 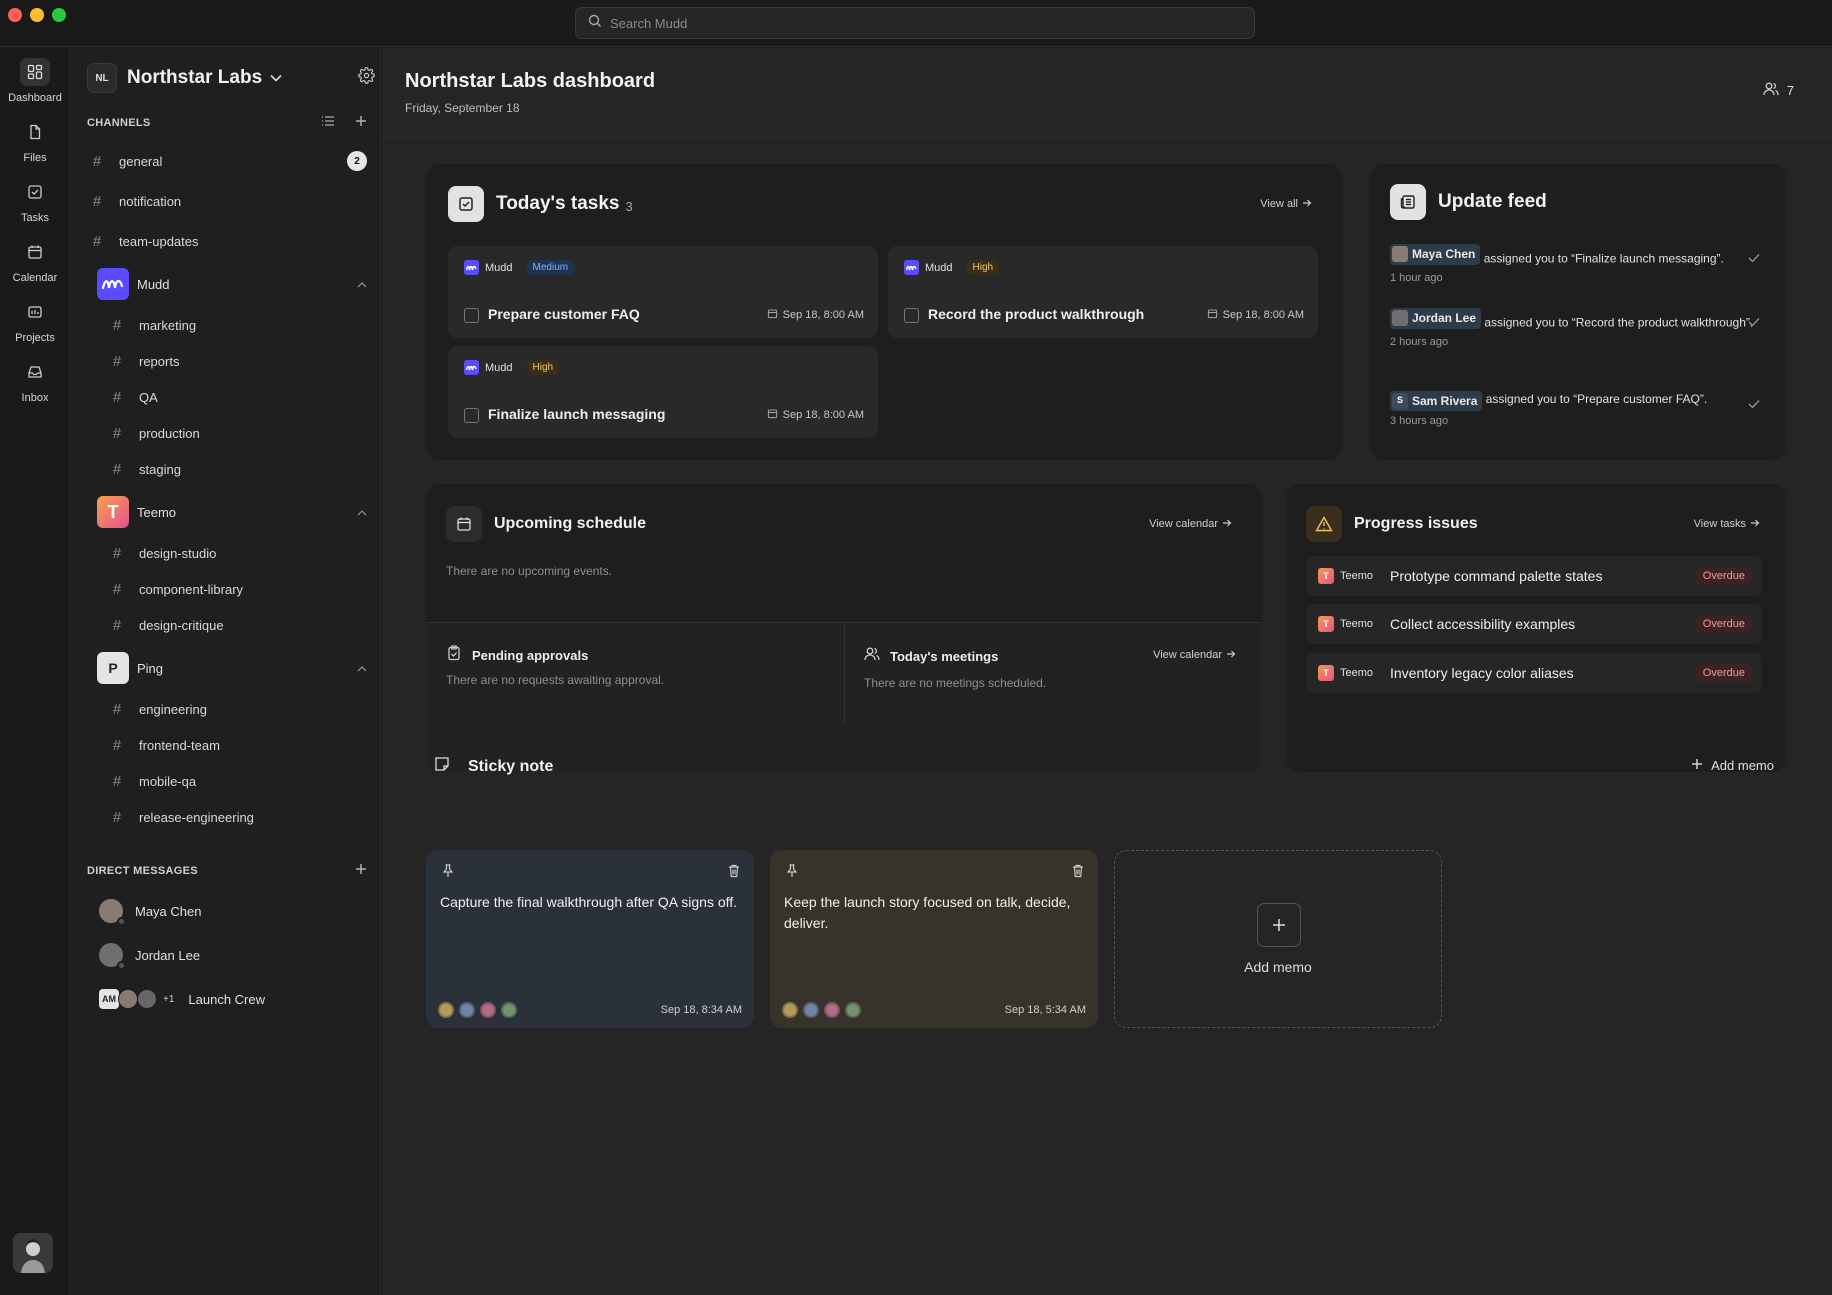 What do you see at coordinates (237, 361) in the screenshot?
I see `channel-reports: # reports` at bounding box center [237, 361].